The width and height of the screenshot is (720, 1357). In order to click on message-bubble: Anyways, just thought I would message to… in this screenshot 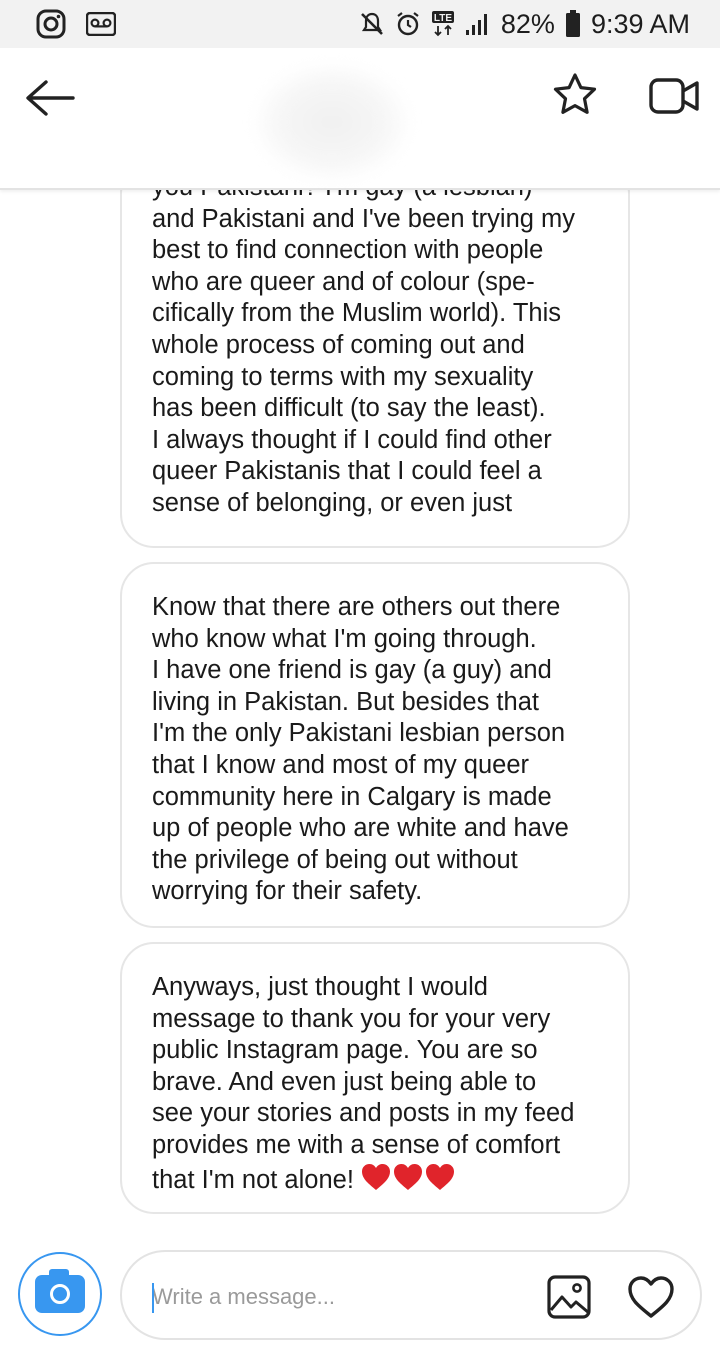, I will do `click(375, 1078)`.